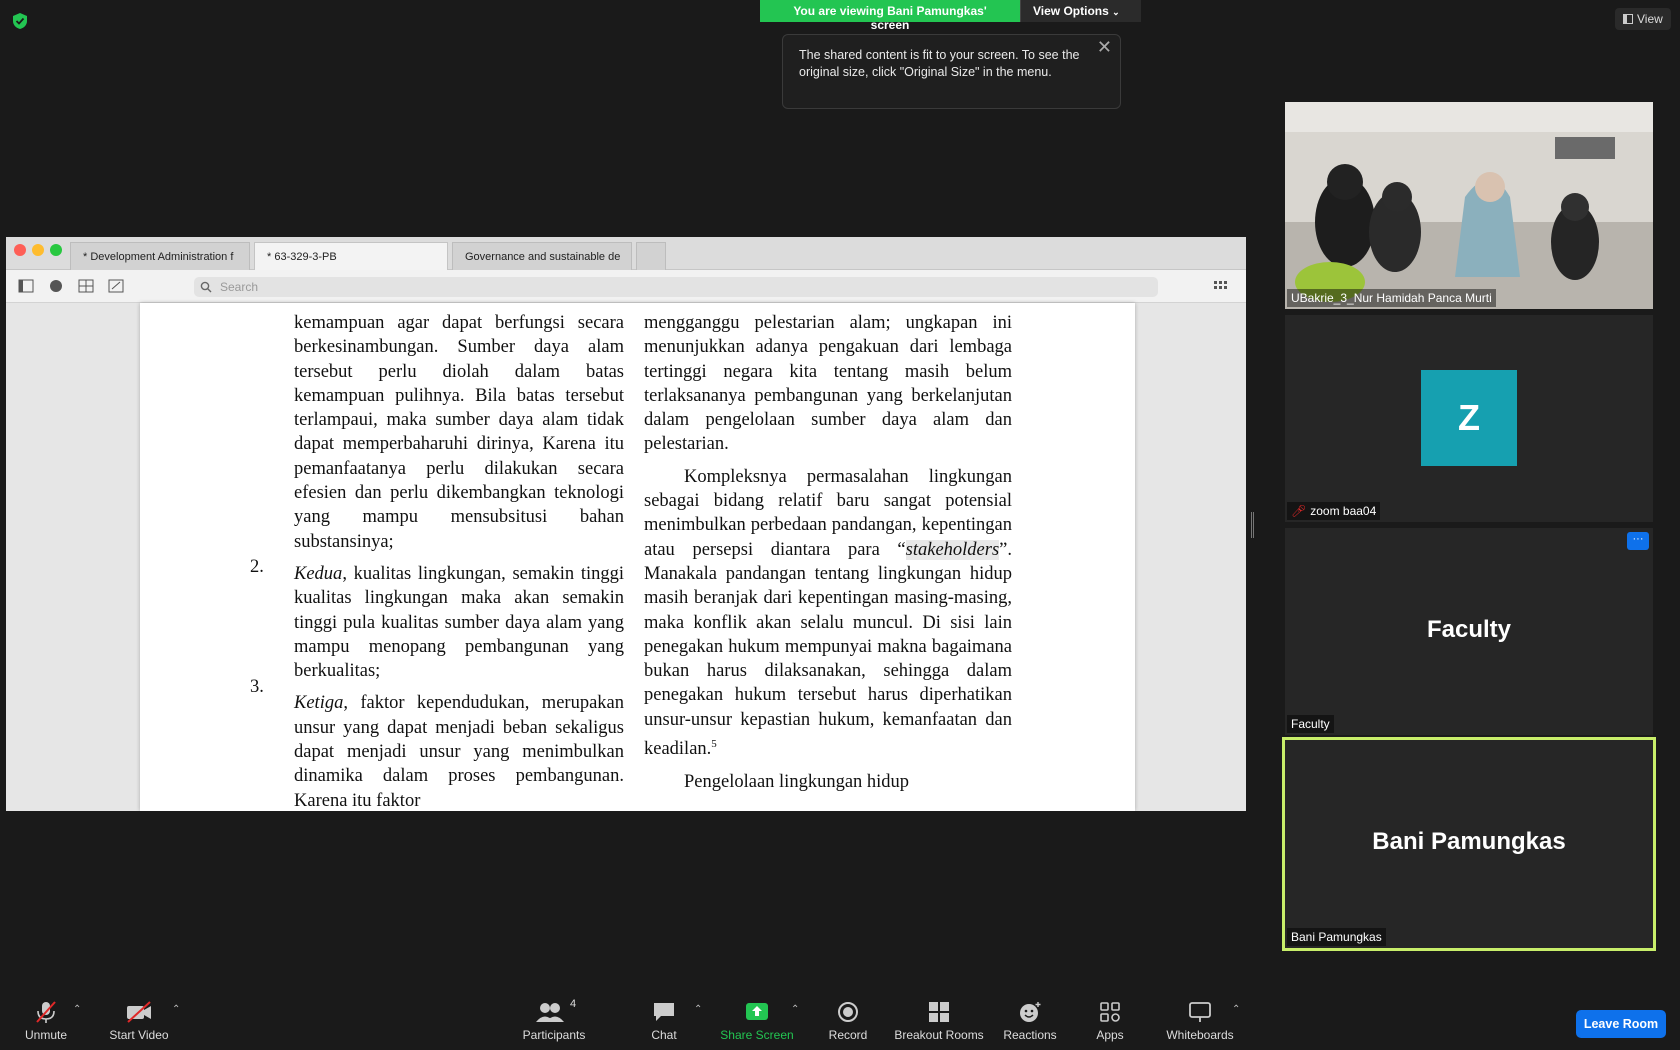 The image size is (1680, 1050). I want to click on grid-menu-icon, so click(1220, 286).